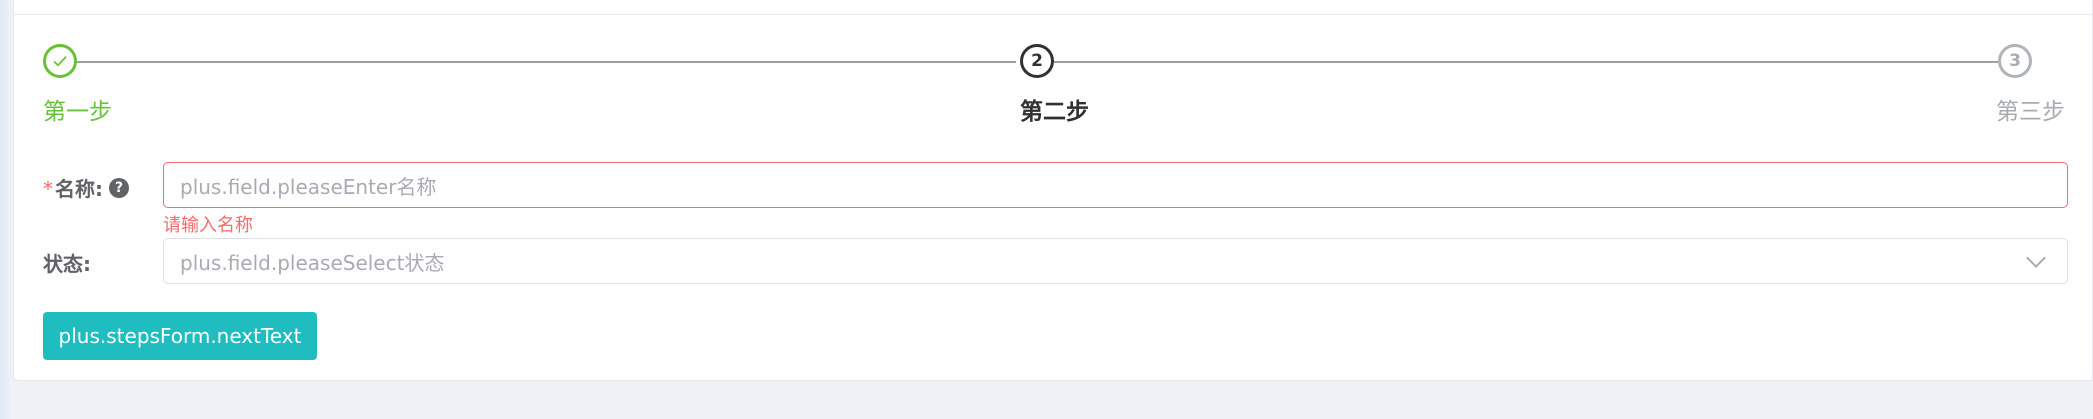 Image resolution: width=2093 pixels, height=419 pixels. I want to click on status-field-label: 状态:, so click(67, 262).